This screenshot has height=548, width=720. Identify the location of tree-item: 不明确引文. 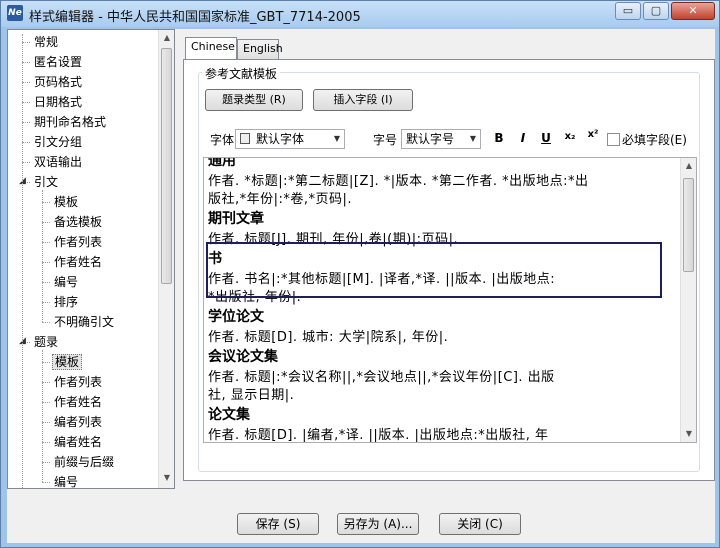
(84, 322).